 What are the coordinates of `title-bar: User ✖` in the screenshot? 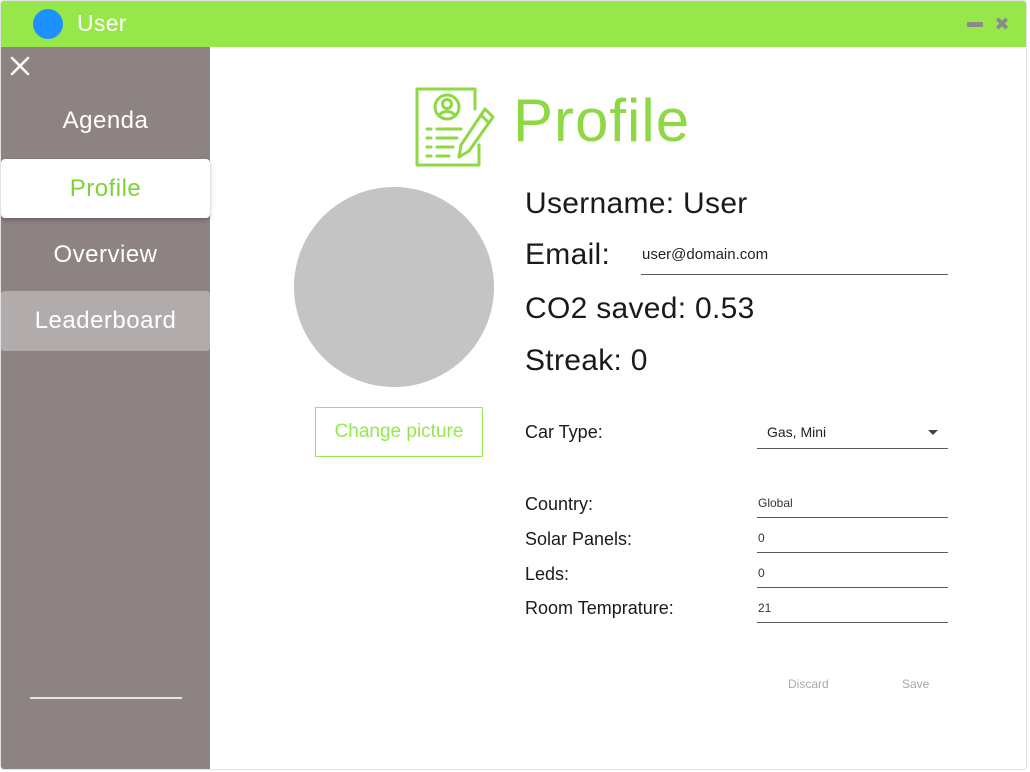 It's located at (513, 24).